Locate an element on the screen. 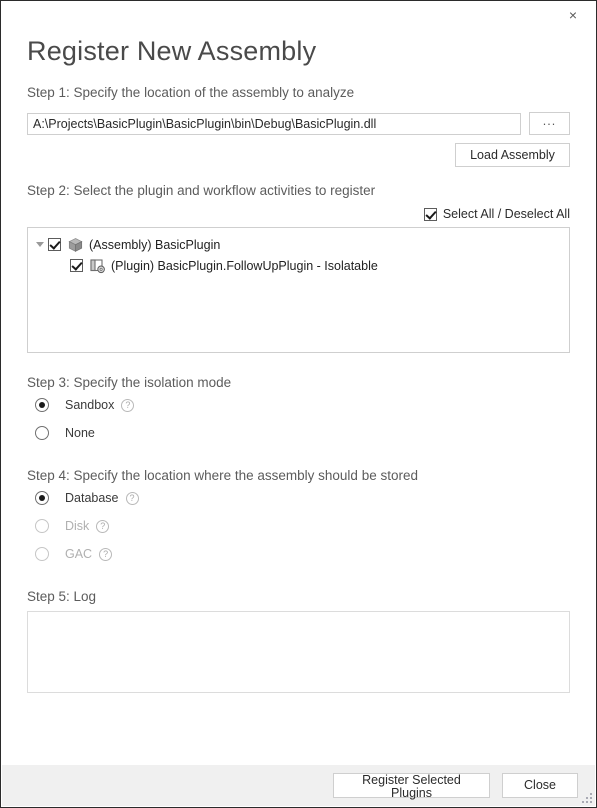 This screenshot has height=808, width=597. assembly-checkbox is located at coordinates (54, 244).